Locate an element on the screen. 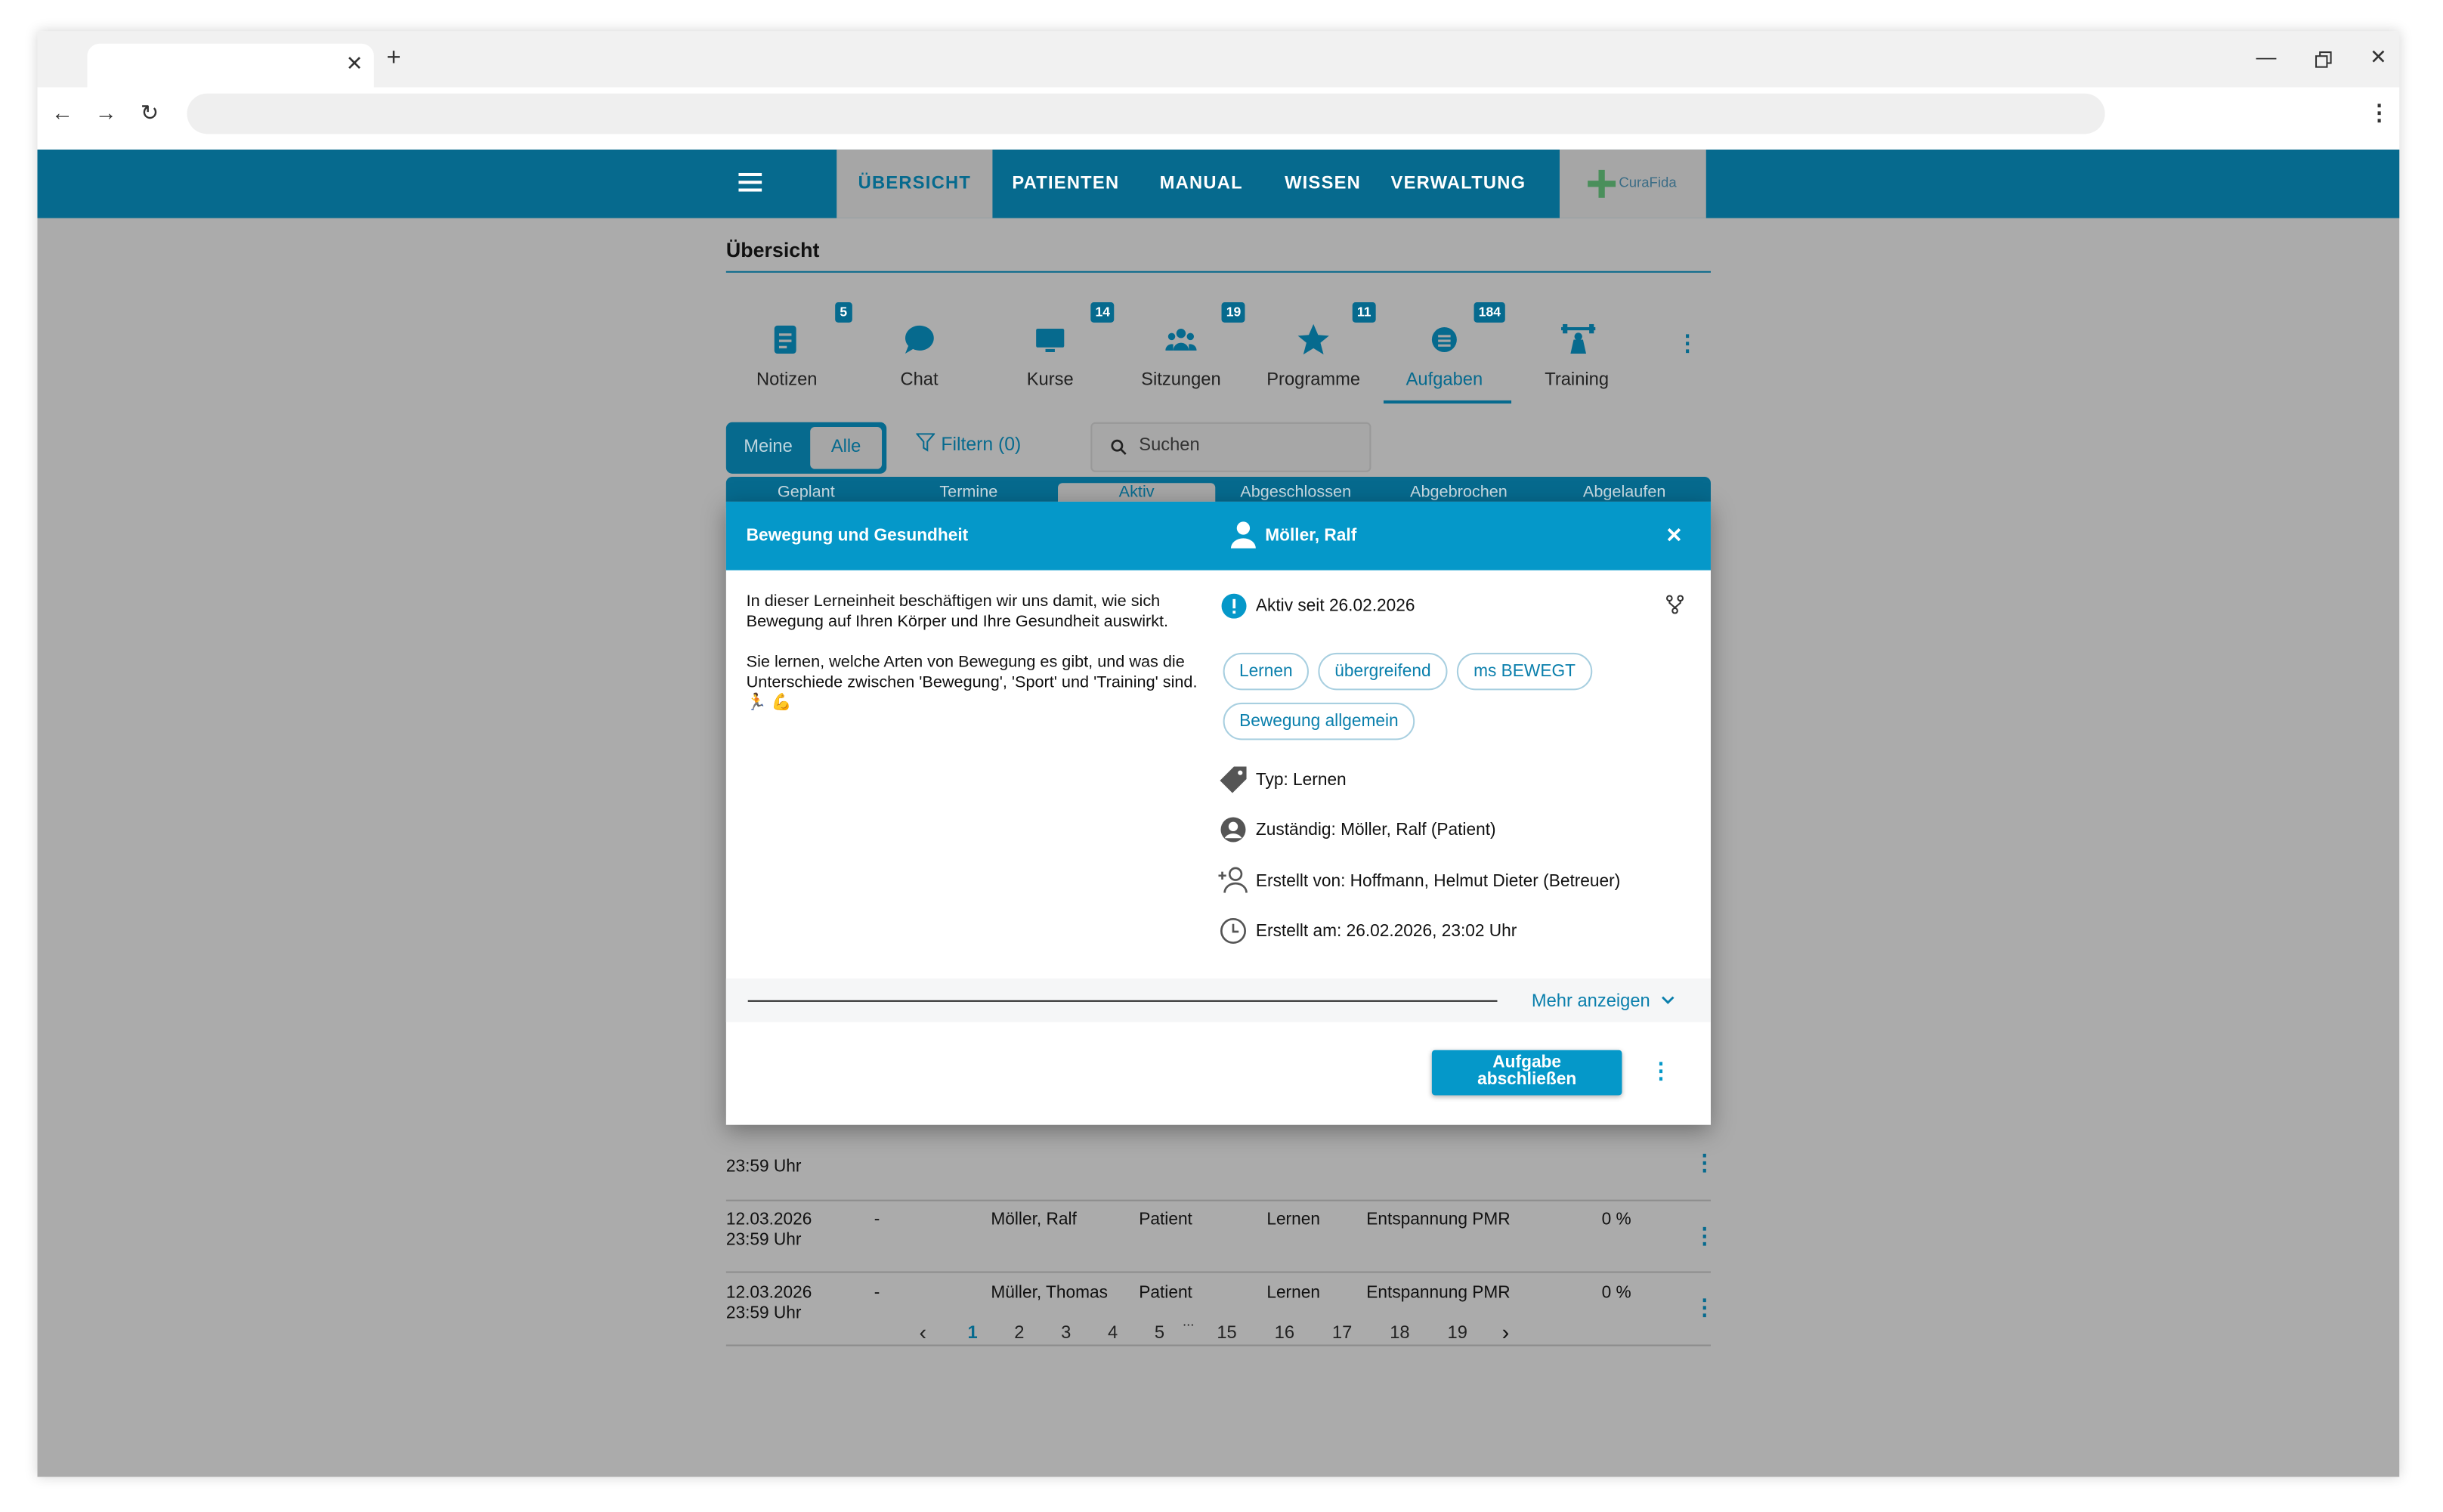 The width and height of the screenshot is (2443, 1512). category-label: Kurse is located at coordinates (1050, 380).